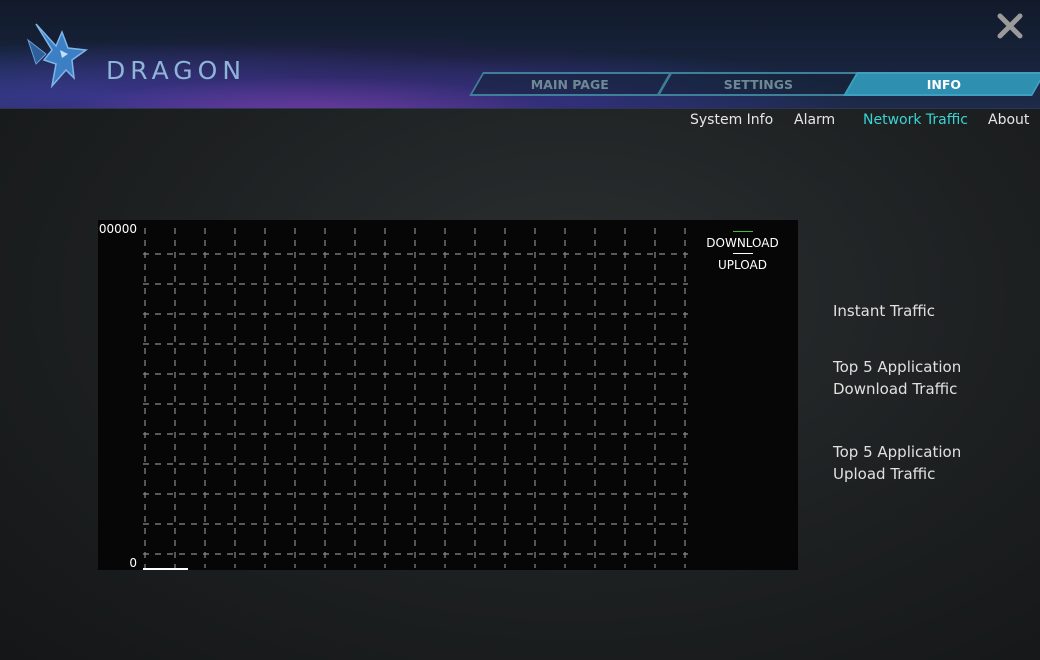 This screenshot has width=1040, height=660. I want to click on tab-label: MAIN PAGE, so click(570, 84).